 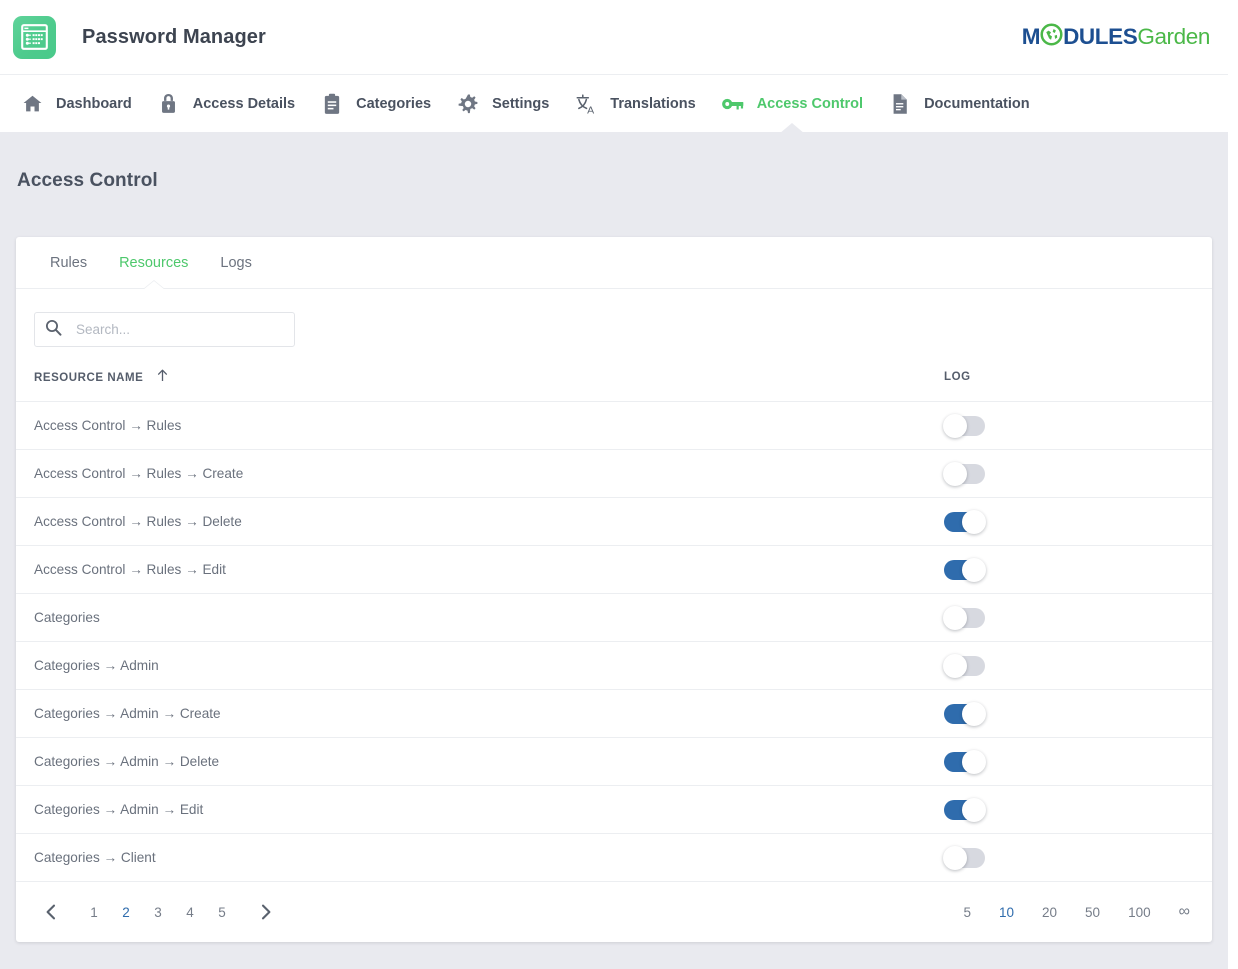 I want to click on search-box, so click(x=164, y=329).